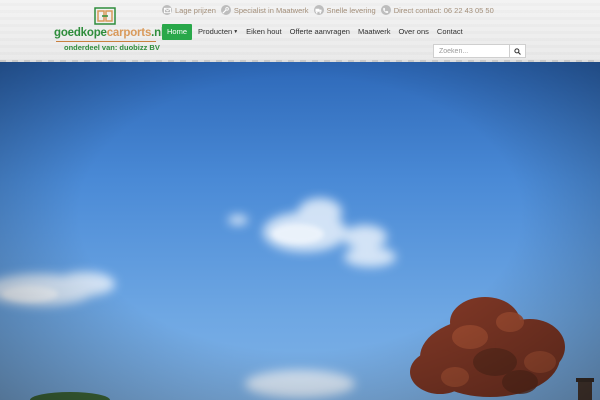 The image size is (600, 400). Describe the element at coordinates (80, 33) in the screenshot. I see `logo-word-1: goedkope` at that location.